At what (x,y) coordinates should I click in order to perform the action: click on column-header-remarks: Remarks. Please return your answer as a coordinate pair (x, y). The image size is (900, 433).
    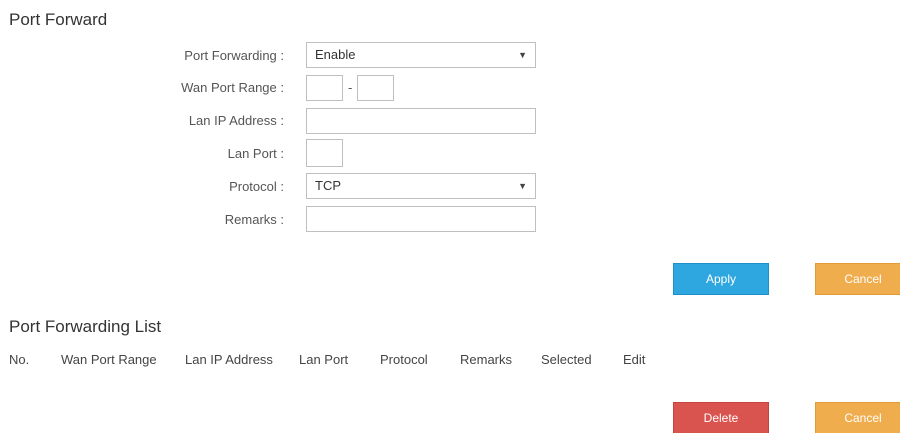
    Looking at the image, I should click on (486, 359).